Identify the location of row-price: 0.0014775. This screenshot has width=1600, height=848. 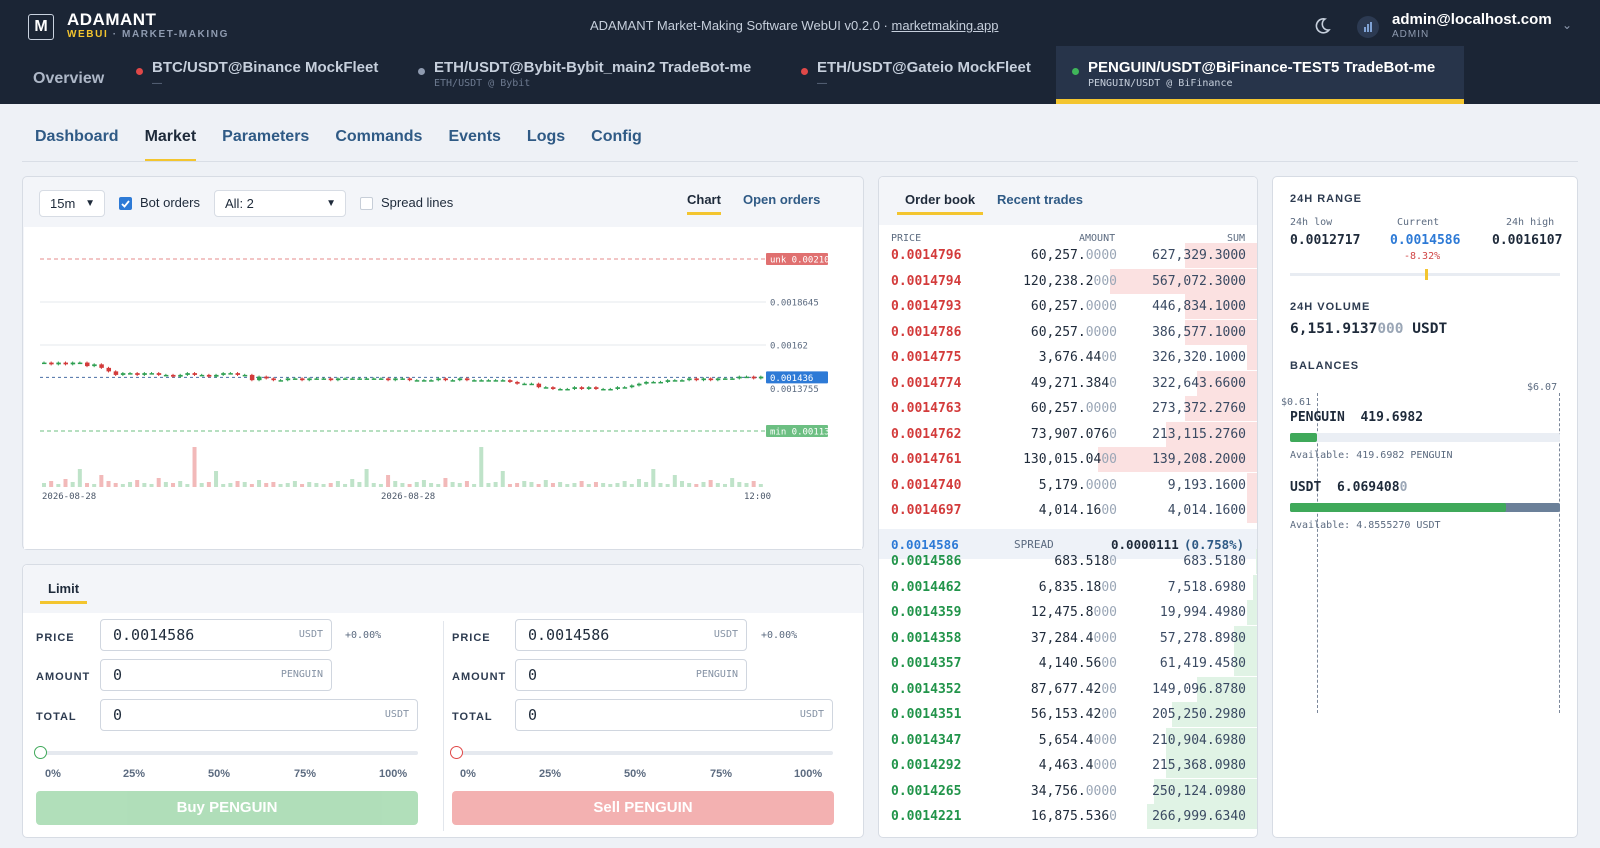
(926, 357).